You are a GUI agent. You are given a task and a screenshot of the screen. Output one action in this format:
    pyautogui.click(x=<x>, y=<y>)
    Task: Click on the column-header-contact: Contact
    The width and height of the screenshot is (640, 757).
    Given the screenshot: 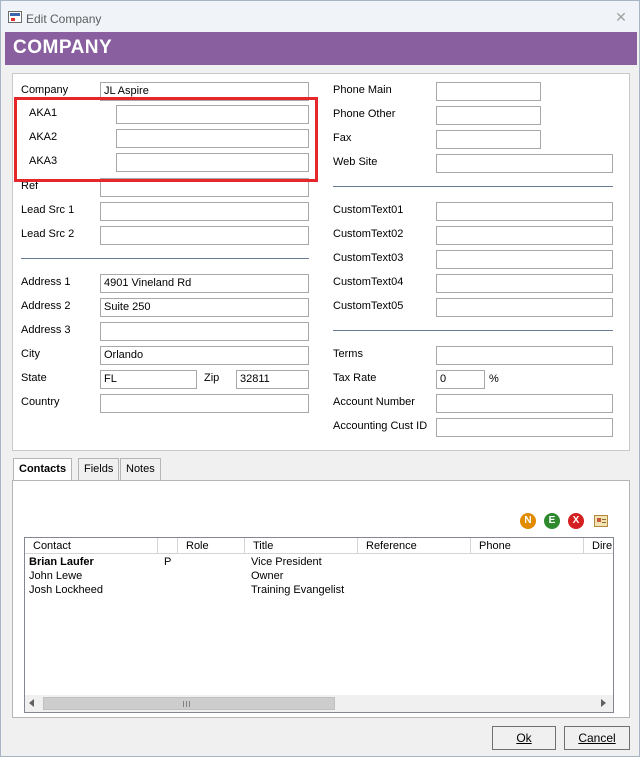 What is the action you would take?
    pyautogui.click(x=91, y=546)
    